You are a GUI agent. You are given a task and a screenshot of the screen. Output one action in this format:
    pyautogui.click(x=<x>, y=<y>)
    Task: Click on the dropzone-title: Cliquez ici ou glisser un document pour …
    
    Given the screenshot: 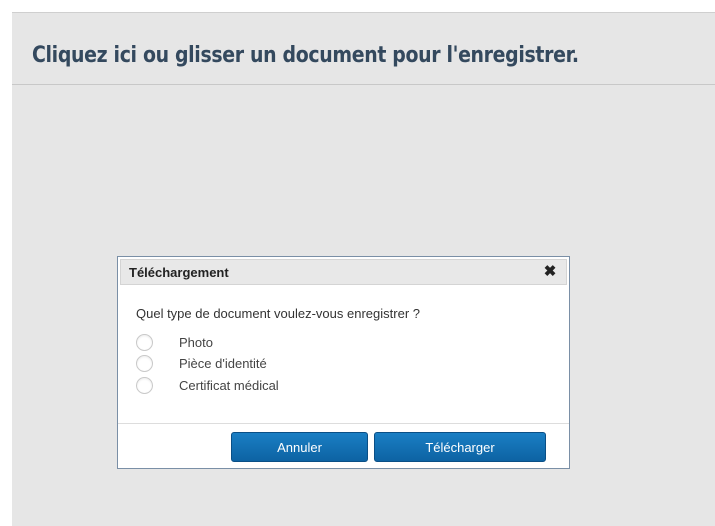 What is the action you would take?
    pyautogui.click(x=305, y=55)
    